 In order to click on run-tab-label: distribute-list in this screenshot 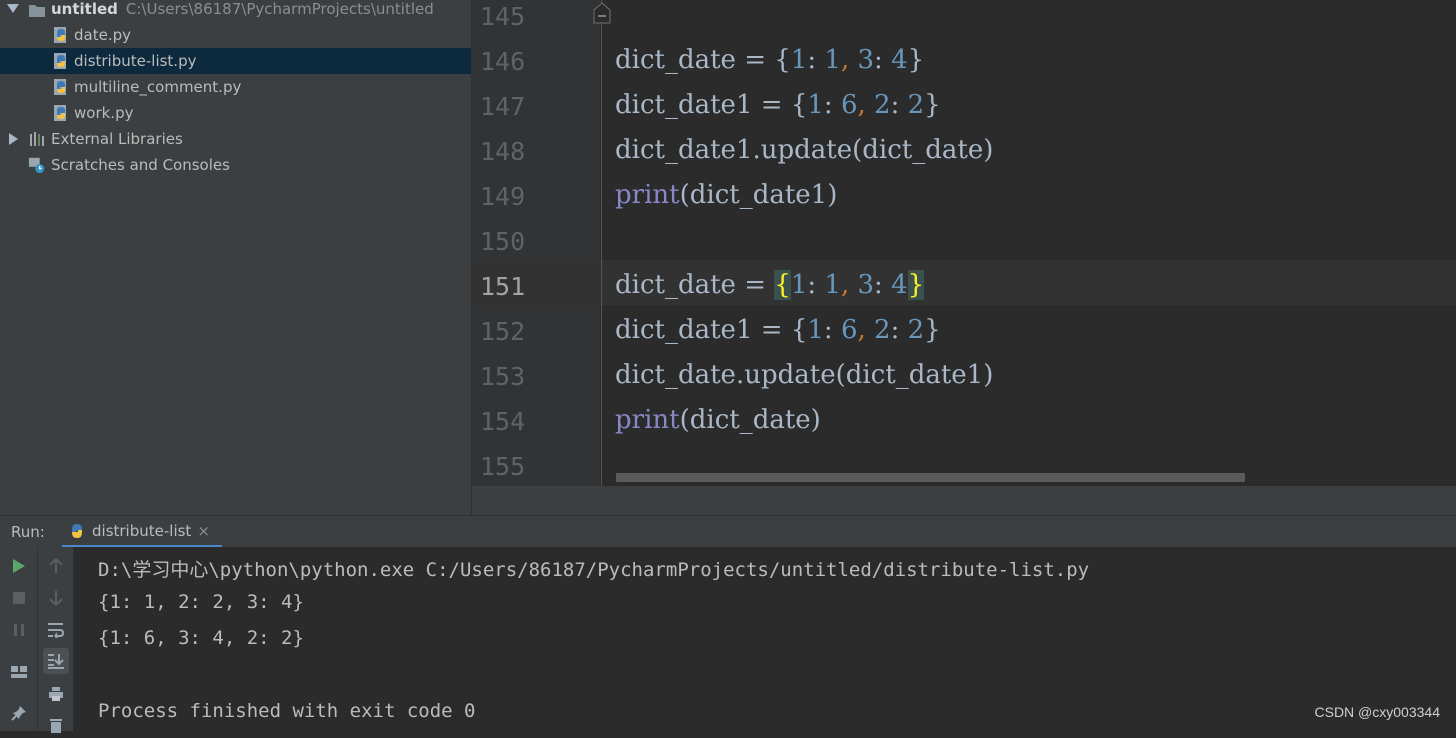, I will do `click(142, 530)`.